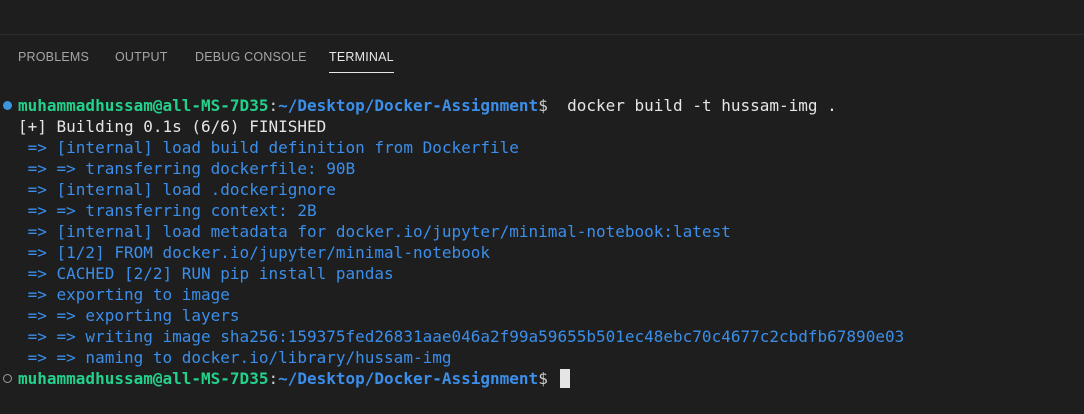 The image size is (1084, 414). Describe the element at coordinates (53, 54) in the screenshot. I see `tab-problems: PROBLEMS` at that location.